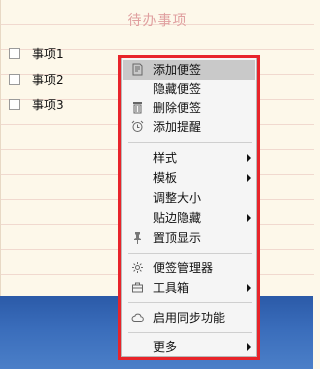 This screenshot has width=320, height=369. What do you see at coordinates (137, 317) in the screenshot?
I see `cloud-icon` at bounding box center [137, 317].